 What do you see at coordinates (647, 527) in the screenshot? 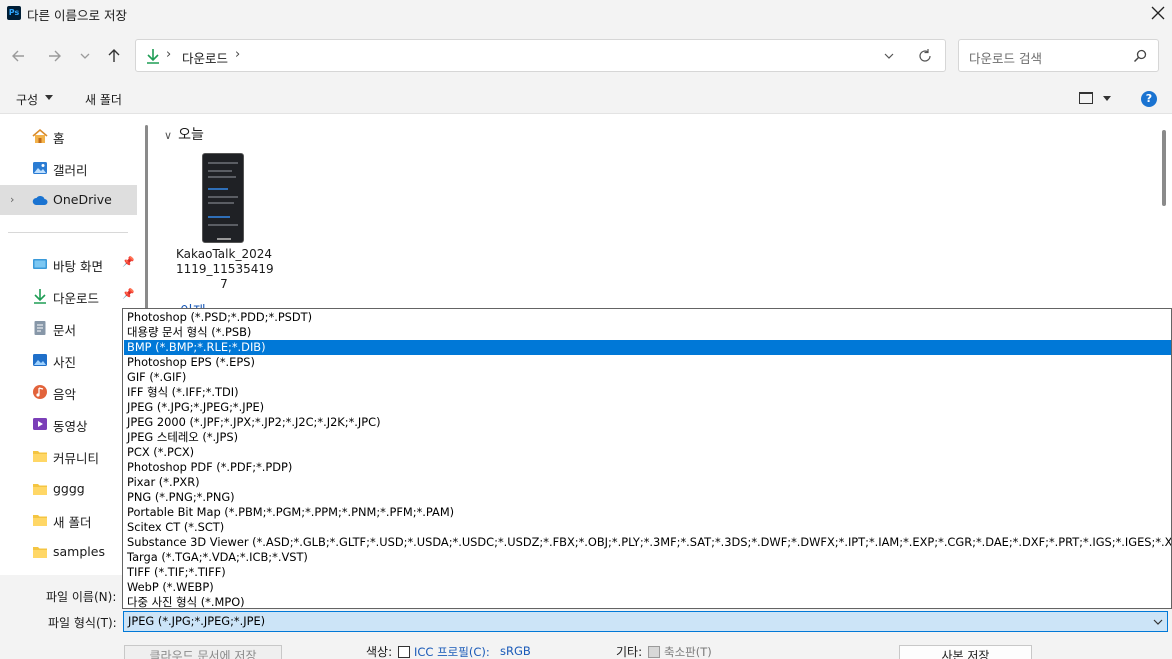
I see `filetype-option: Scitex CT (*.SCT)` at bounding box center [647, 527].